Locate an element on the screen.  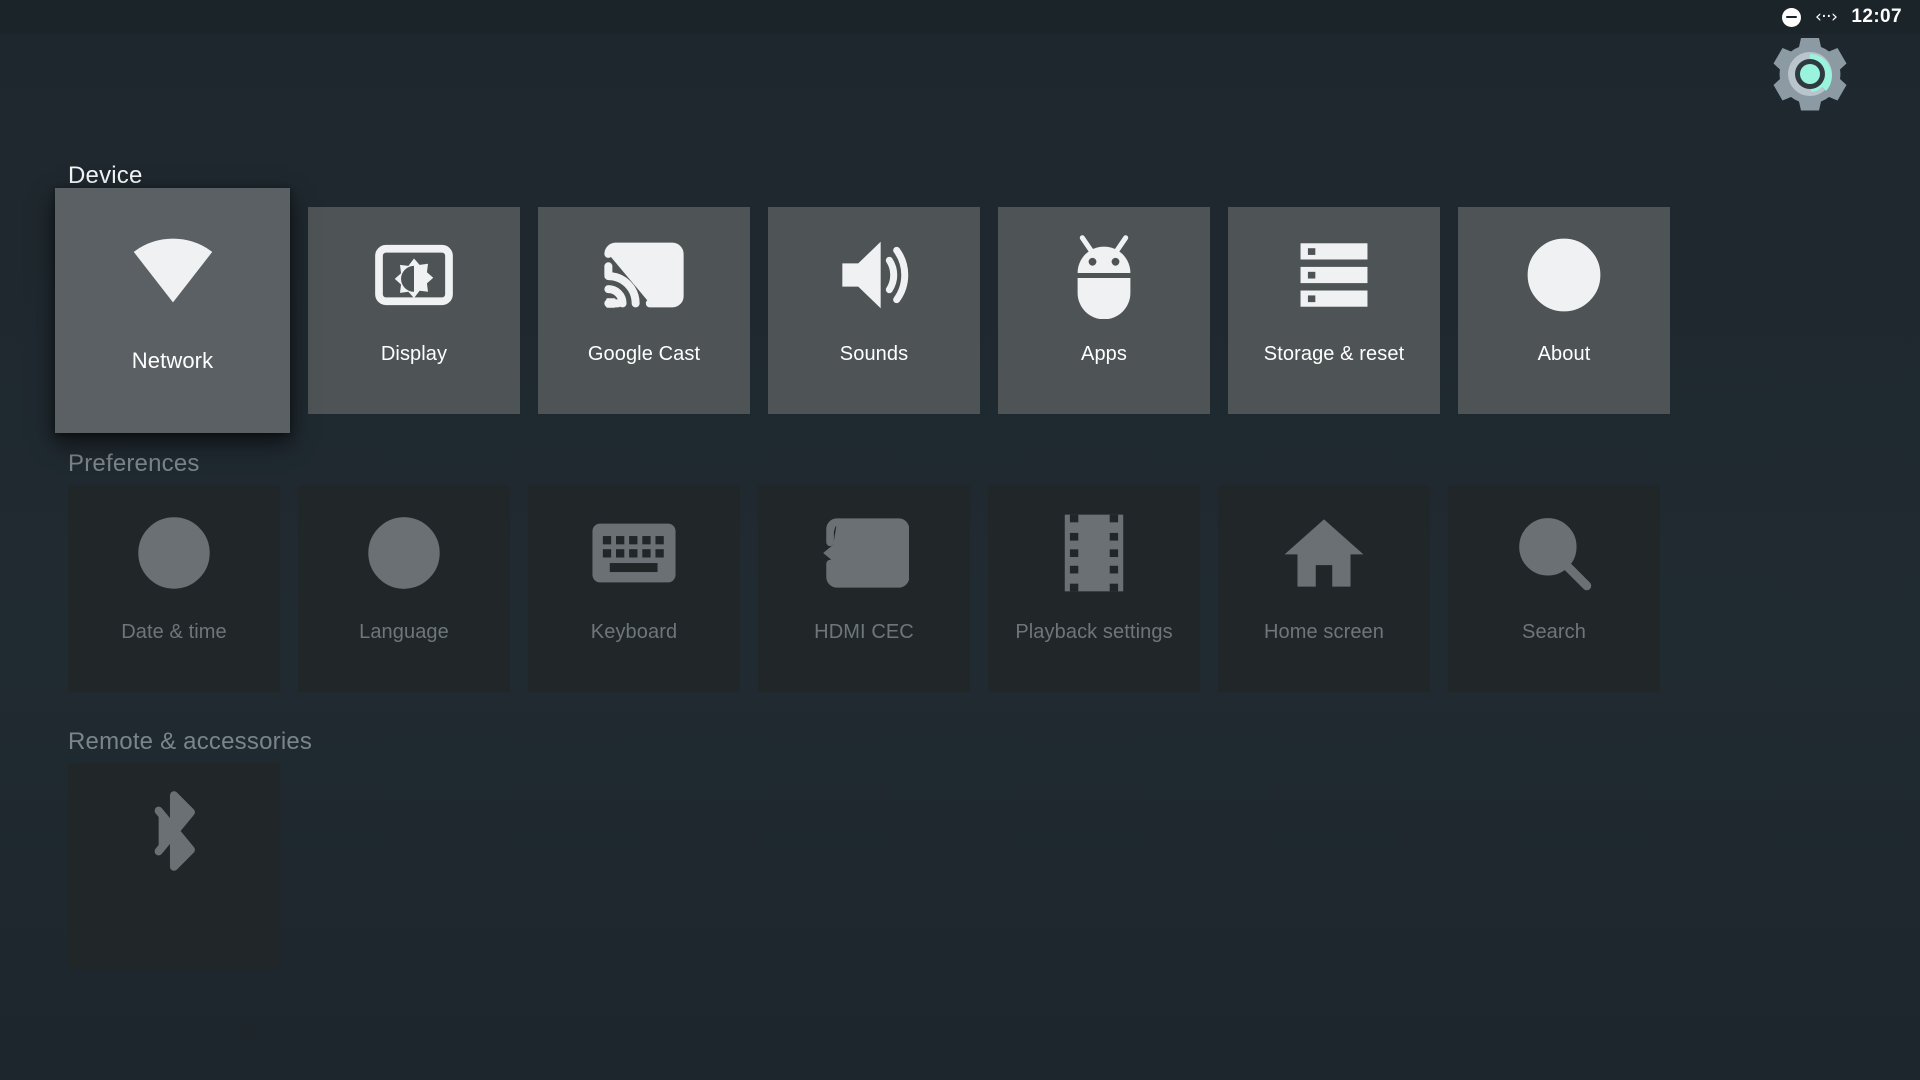
tile-label: Google Cast is located at coordinates (644, 354).